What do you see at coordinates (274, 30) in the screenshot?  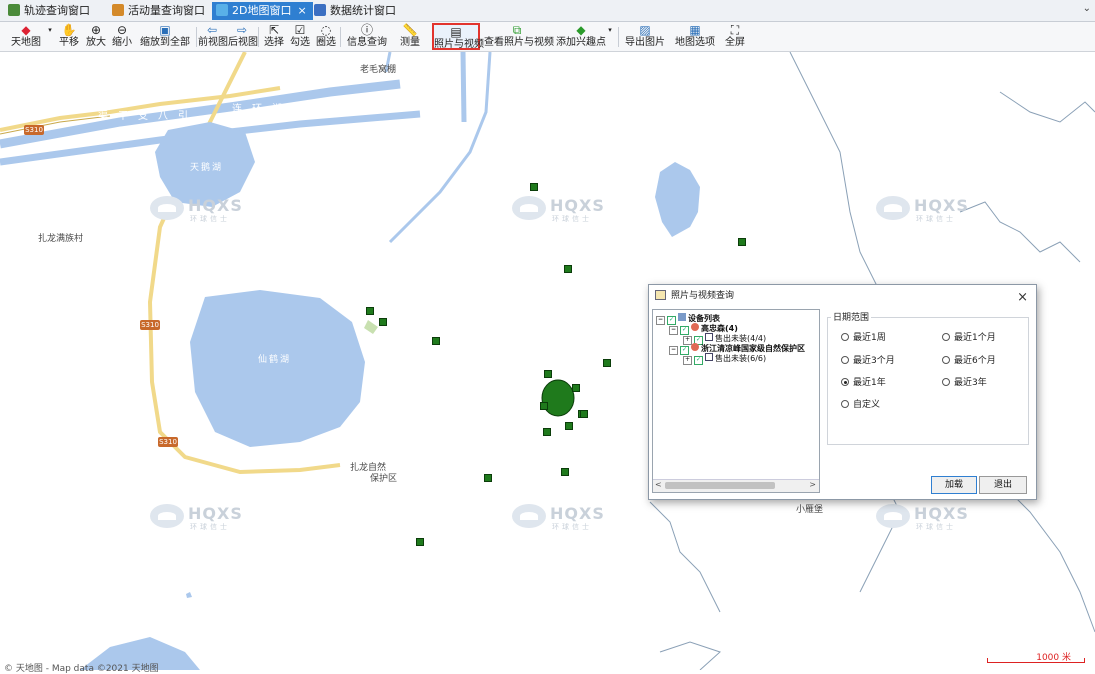 I see `select-icon: ⇱` at bounding box center [274, 30].